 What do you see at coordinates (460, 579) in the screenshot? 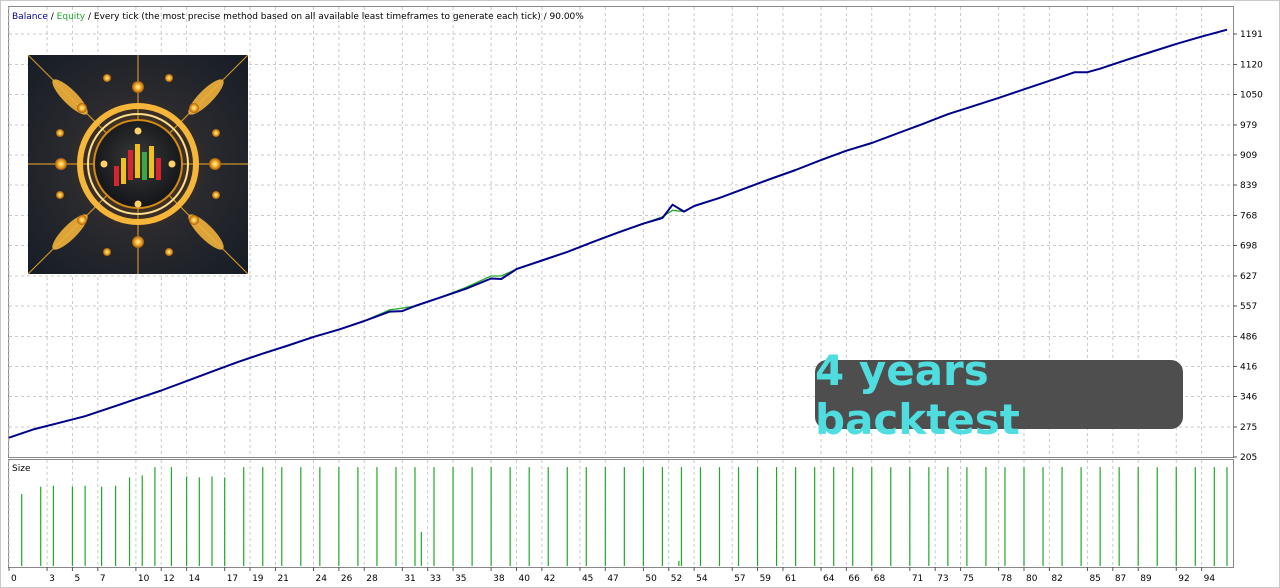
I see `x-tick-label: 35` at bounding box center [460, 579].